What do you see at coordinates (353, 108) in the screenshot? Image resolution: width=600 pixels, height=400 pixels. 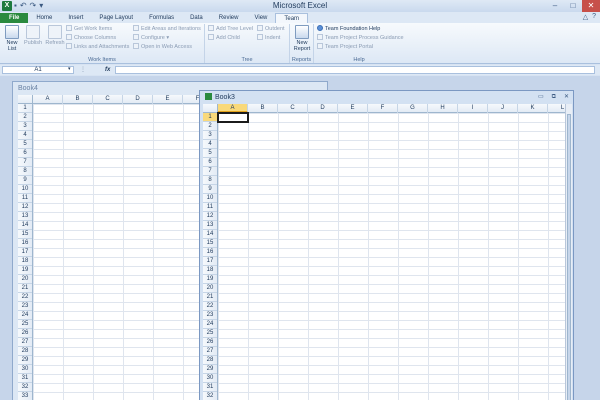 I see `column-header: E` at bounding box center [353, 108].